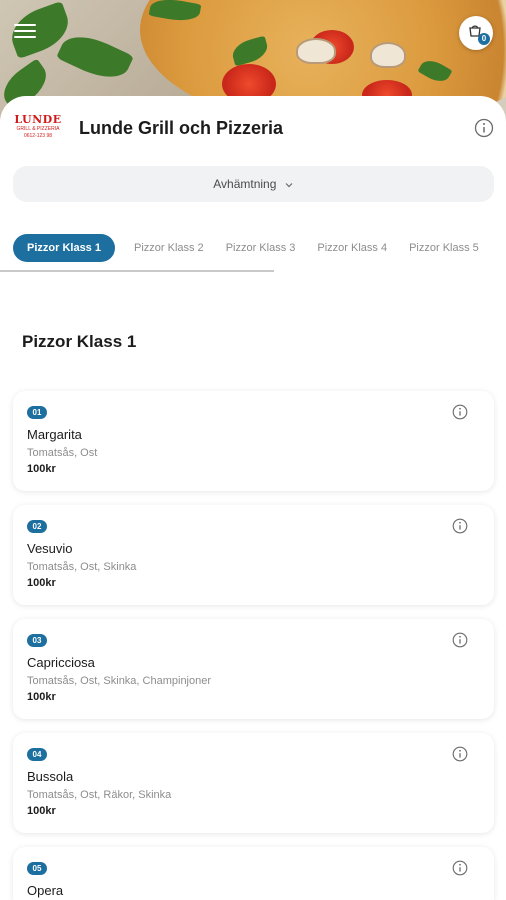 The width and height of the screenshot is (506, 900). Describe the element at coordinates (99, 795) in the screenshot. I see `item-description: Tomatsås, Ost, Räkor, Skinka` at that location.